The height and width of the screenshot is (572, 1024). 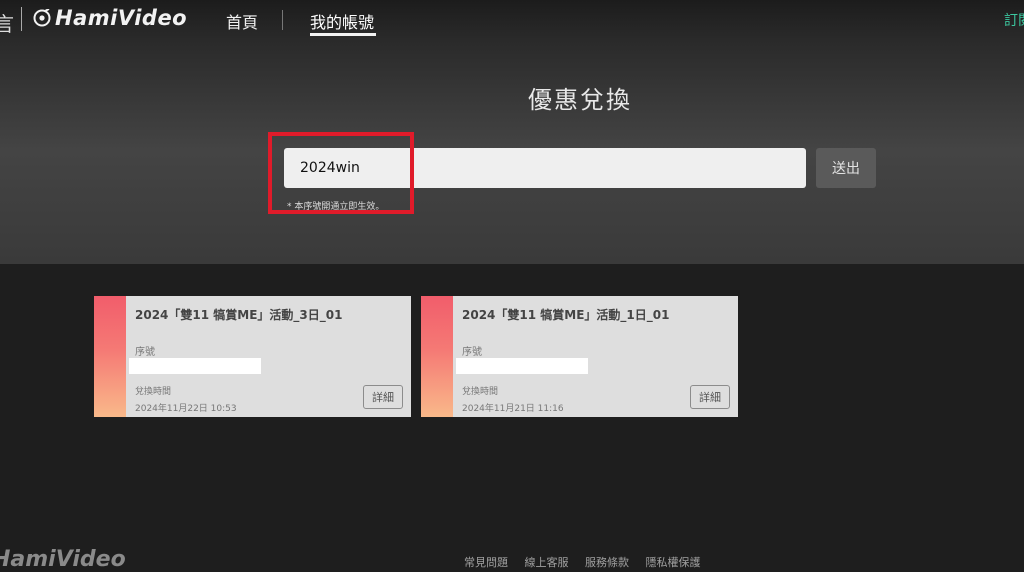 What do you see at coordinates (673, 562) in the screenshot?
I see `footer-link-privacy: 隱私權保護` at bounding box center [673, 562].